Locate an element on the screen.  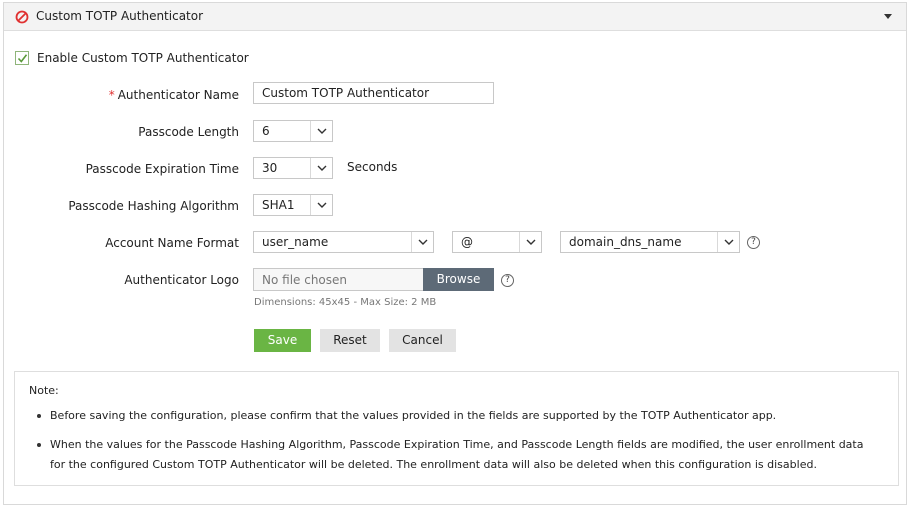
authenticator-name-label: * Authenticator Name is located at coordinates (173, 95).